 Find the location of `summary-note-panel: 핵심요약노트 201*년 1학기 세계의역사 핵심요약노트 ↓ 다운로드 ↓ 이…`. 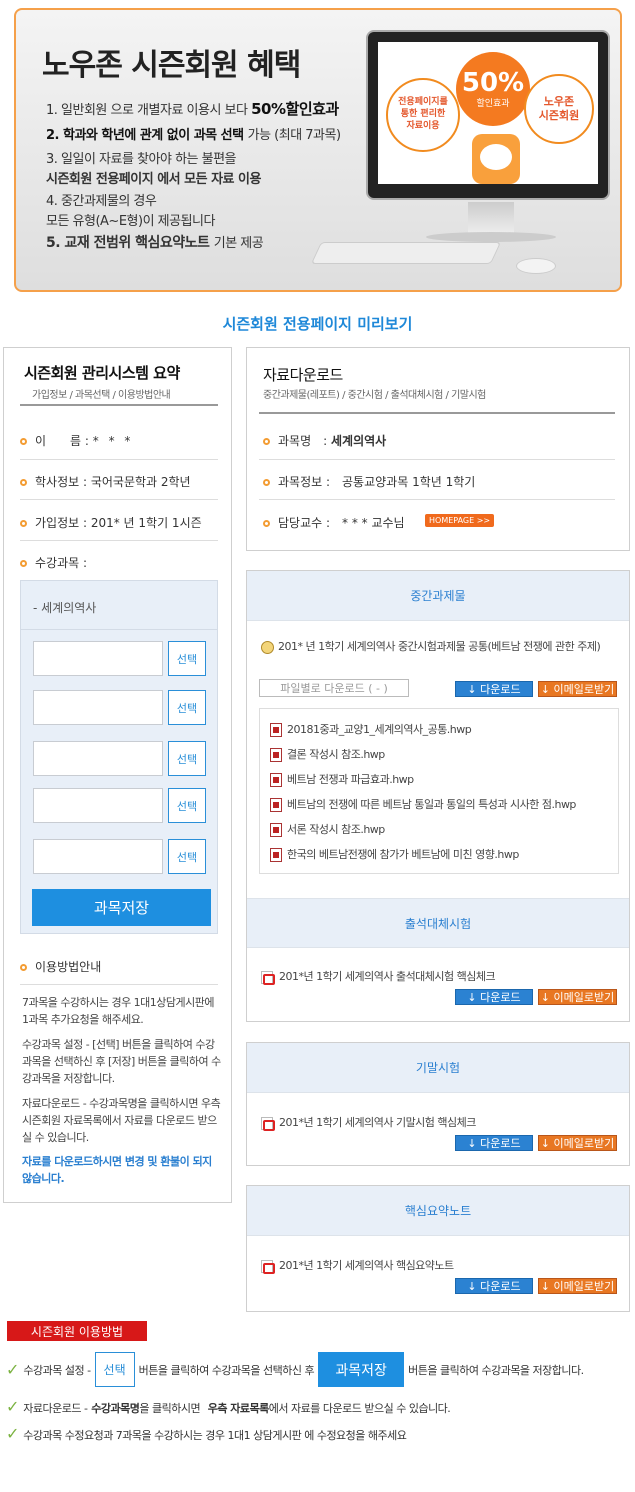

summary-note-panel: 핵심요약노트 201*년 1학기 세계의역사 핵심요약노트 ↓ 다운로드 ↓ 이… is located at coordinates (438, 1248).